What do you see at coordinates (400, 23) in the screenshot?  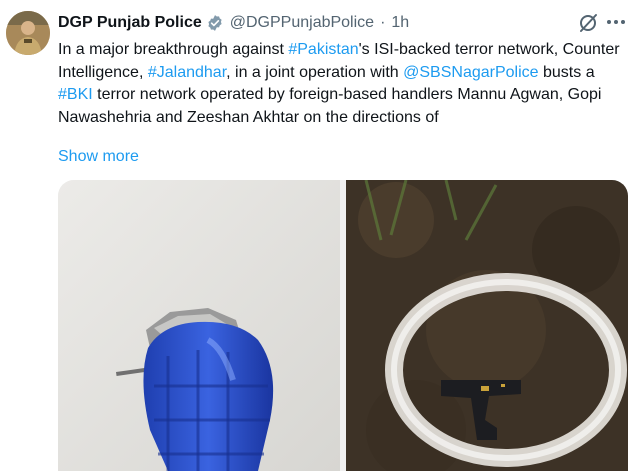 I see `tweet-time: 1h` at bounding box center [400, 23].